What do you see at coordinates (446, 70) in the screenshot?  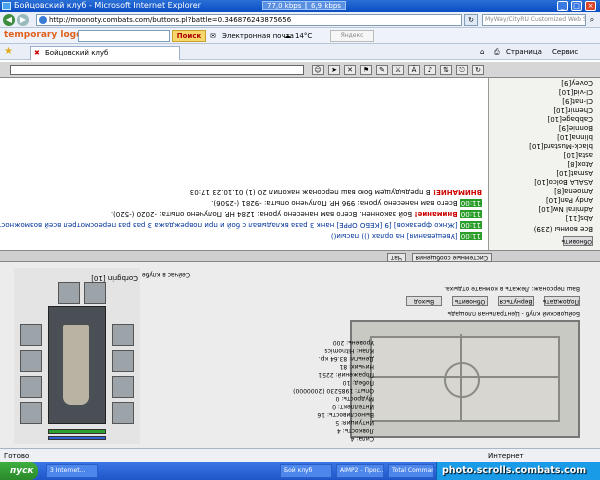 I see `scroll-icon: ⇅` at bounding box center [446, 70].